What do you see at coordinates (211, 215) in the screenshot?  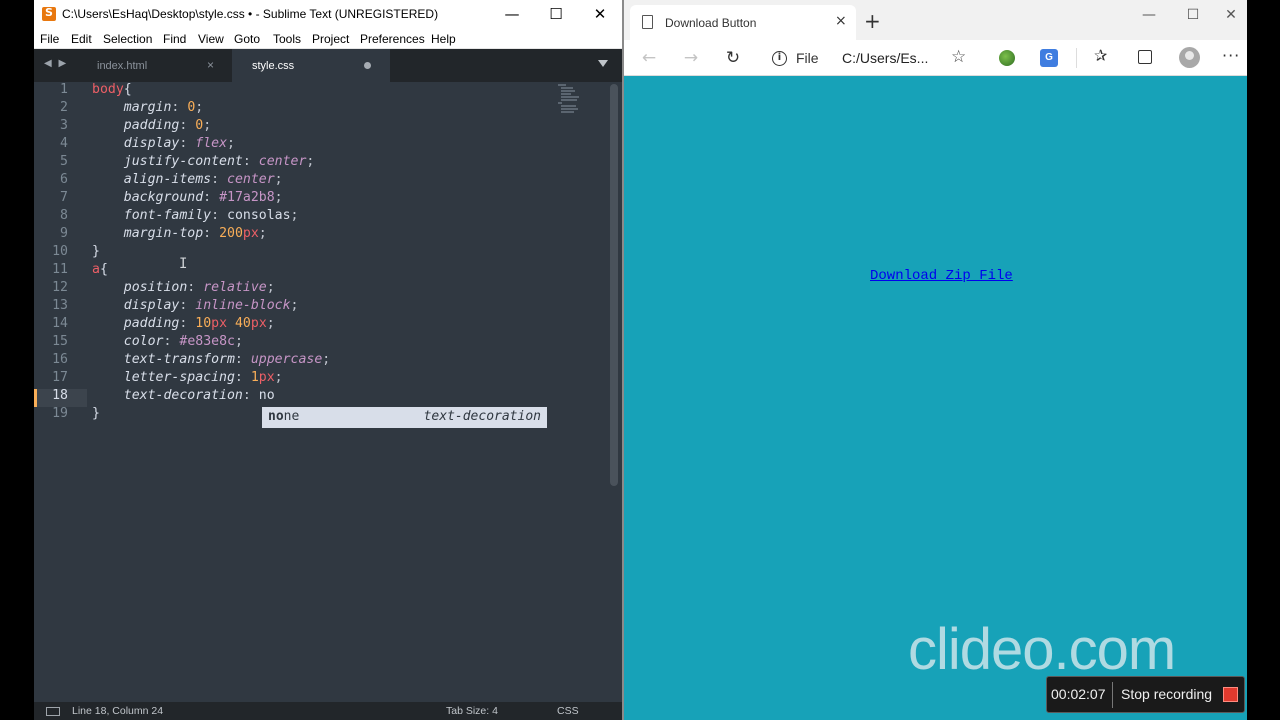 I see `code-line: font-family: consolas;` at bounding box center [211, 215].